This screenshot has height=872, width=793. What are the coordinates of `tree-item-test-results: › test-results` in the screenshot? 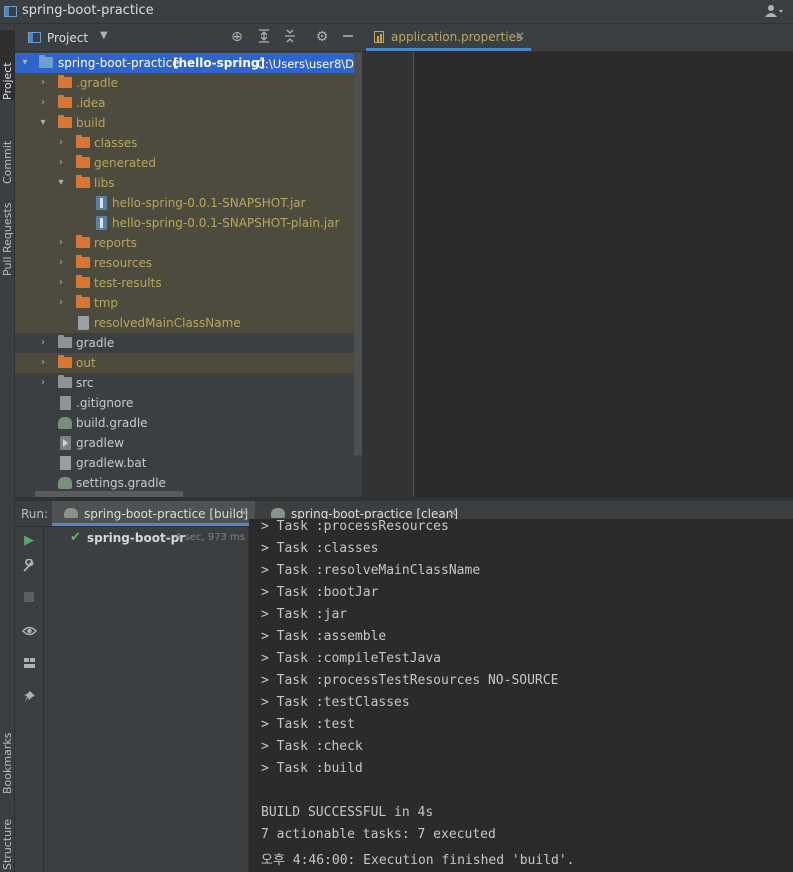 It's located at (188, 283).